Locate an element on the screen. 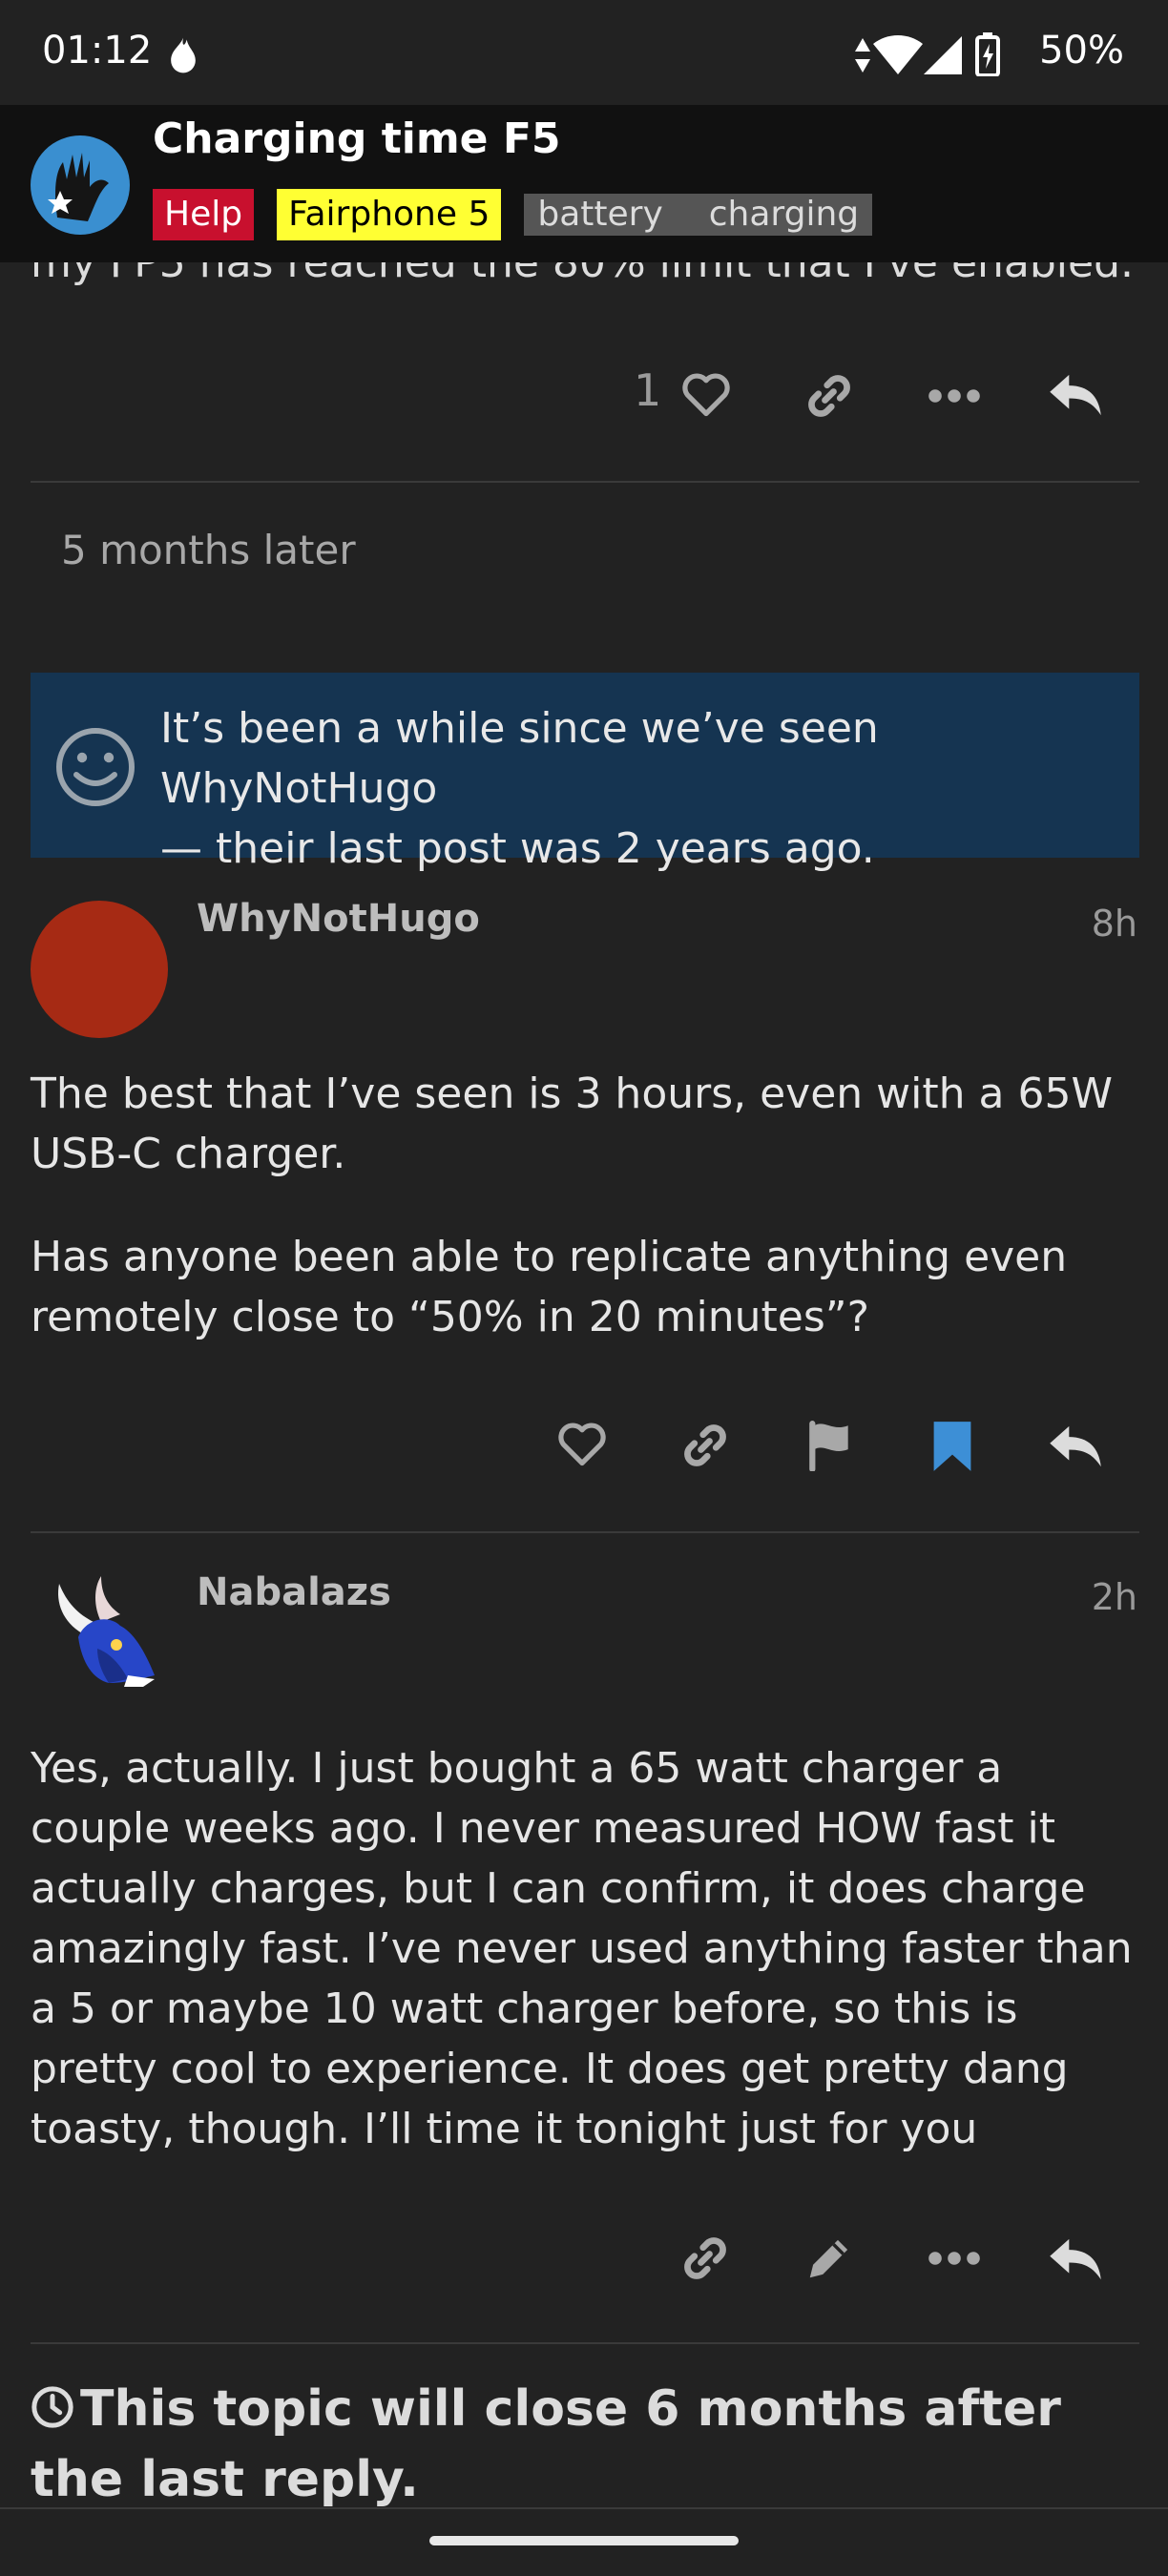 Image resolution: width=1168 pixels, height=2576 pixels. like-count: 1 is located at coordinates (648, 390).